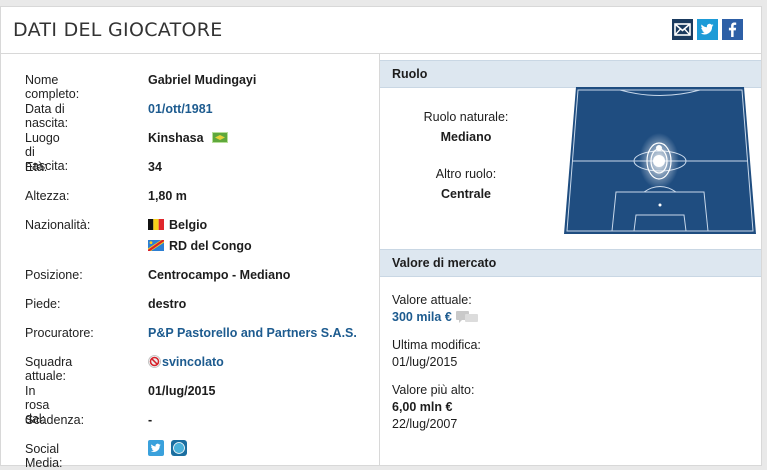 Image resolution: width=767 pixels, height=470 pixels. I want to click on pitch-diagram, so click(660, 160).